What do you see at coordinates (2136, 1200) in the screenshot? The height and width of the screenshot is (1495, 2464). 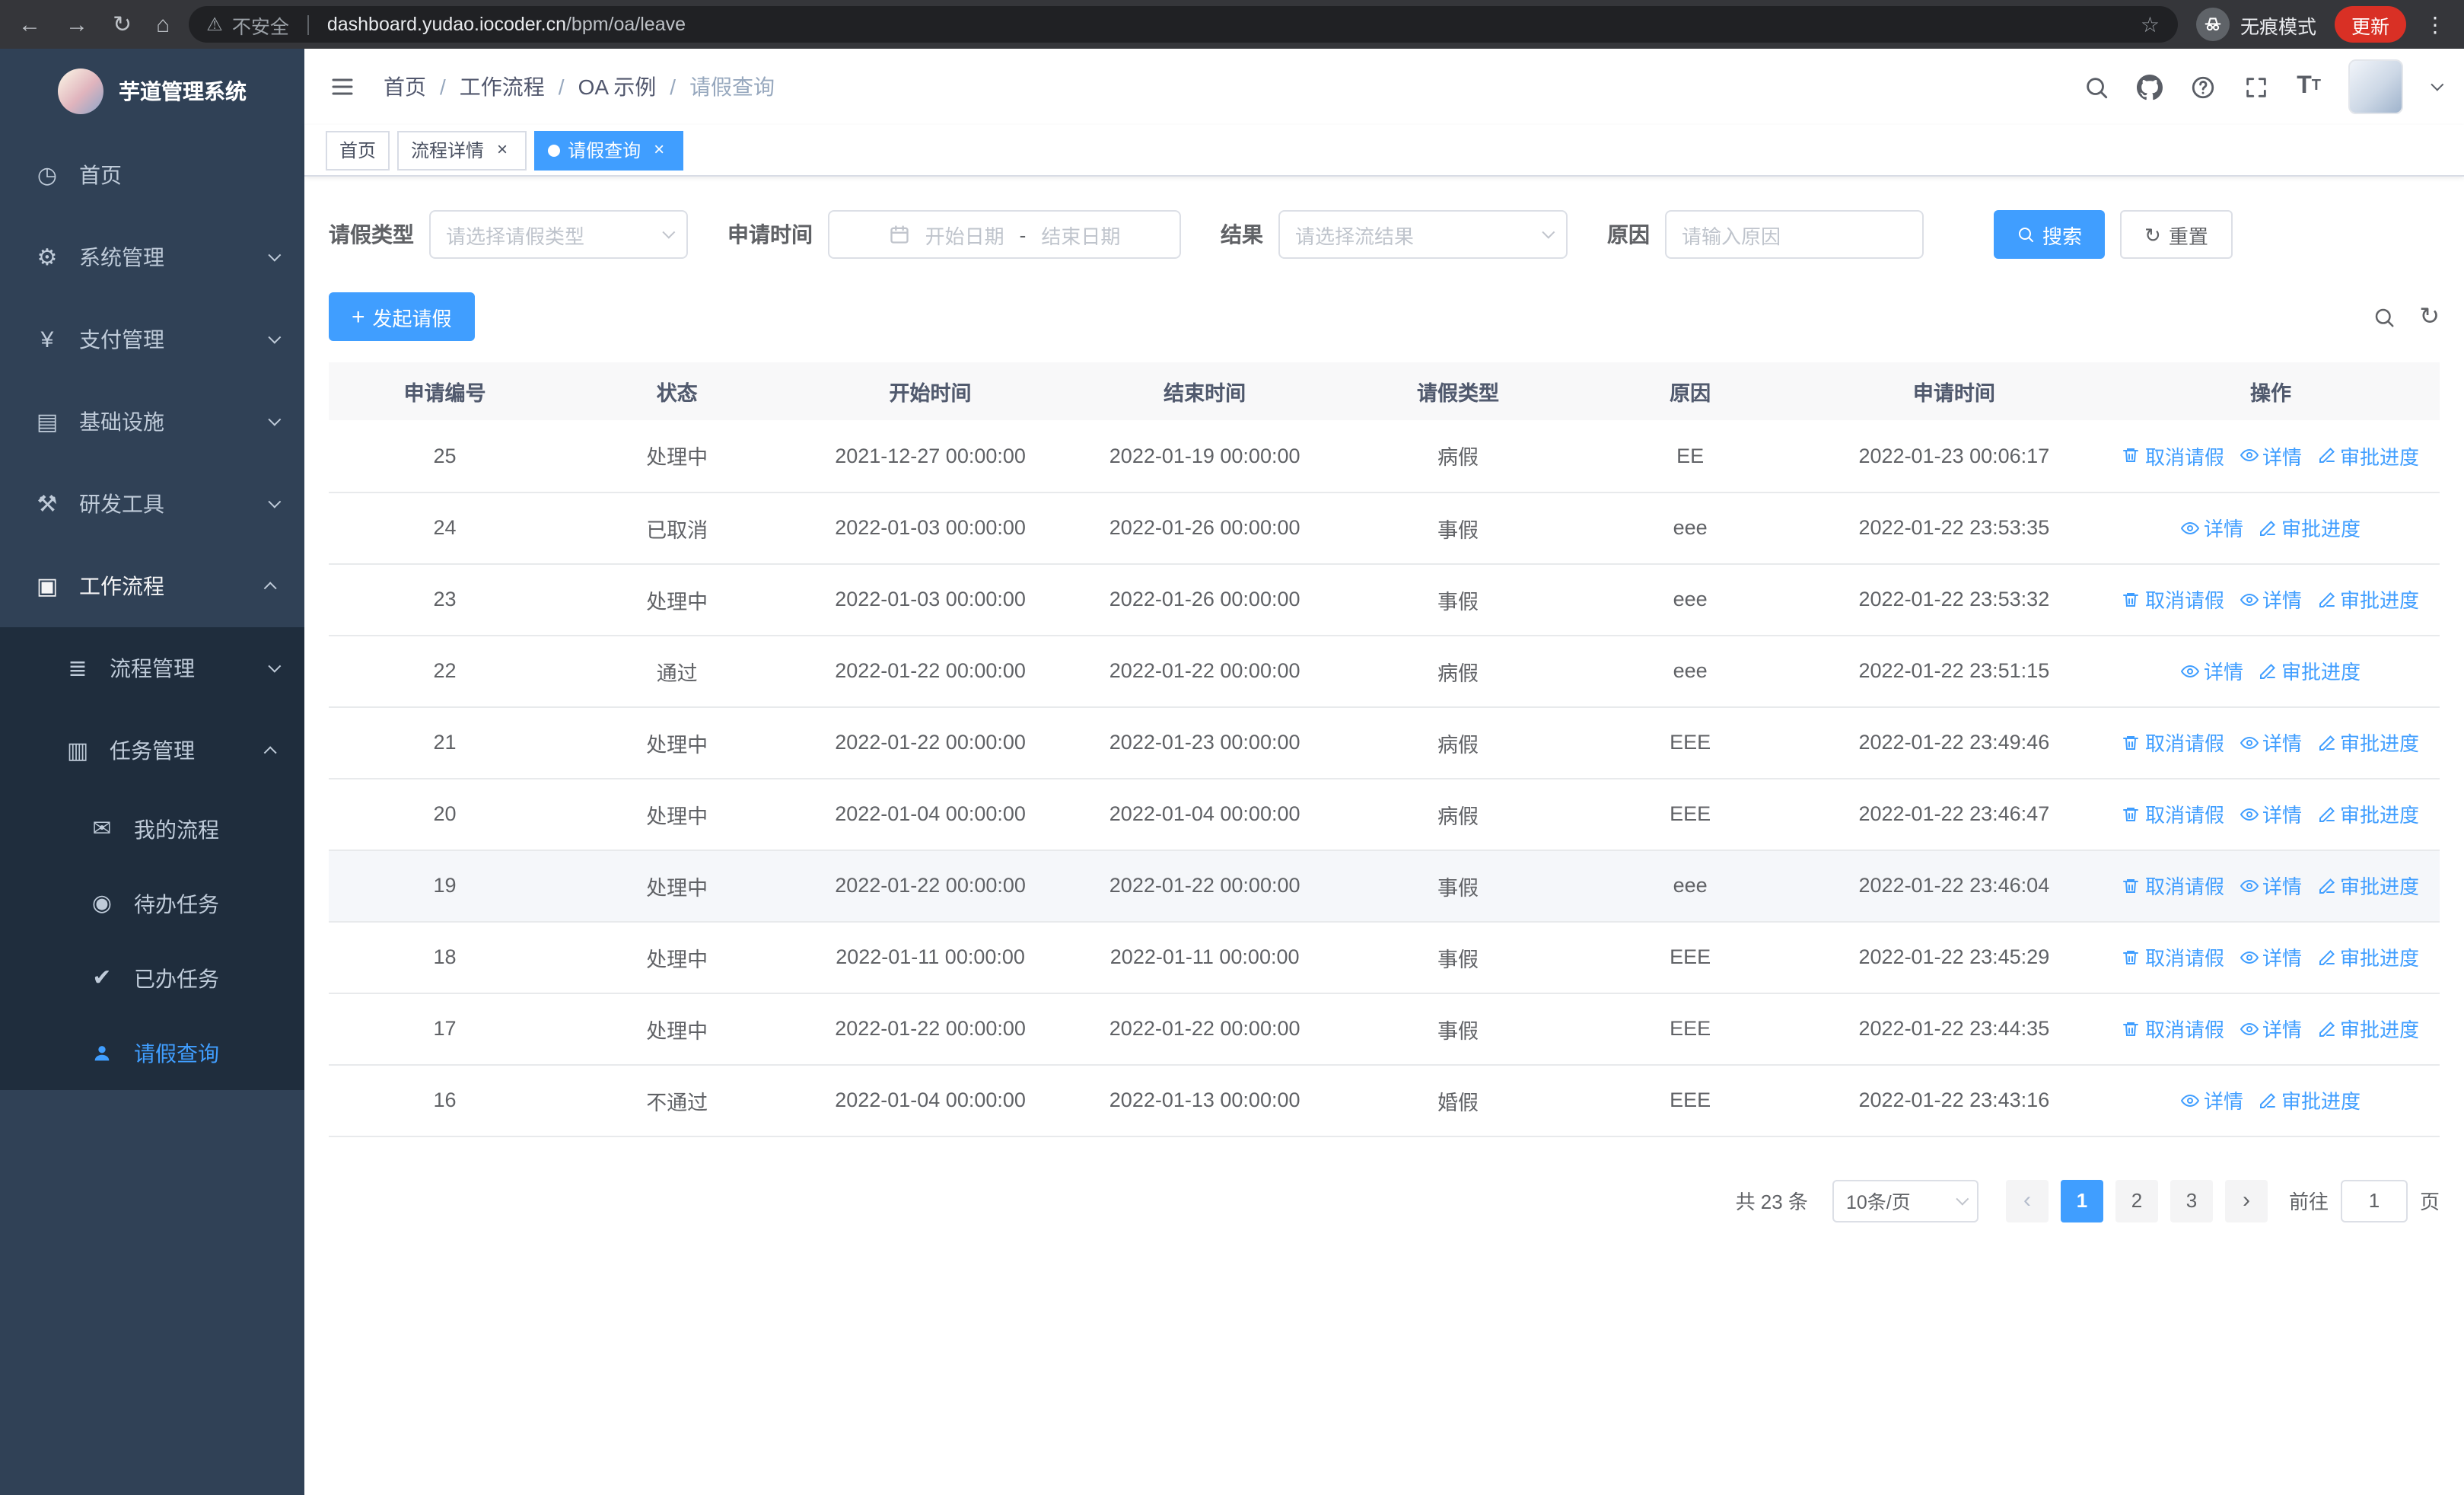 I see `page-button-2: 2` at bounding box center [2136, 1200].